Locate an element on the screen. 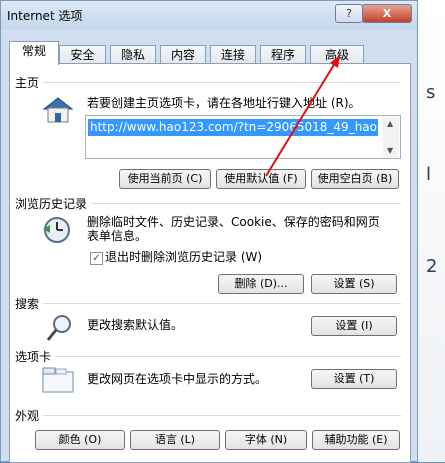  tab-general: 常规 is located at coordinates (34, 53).